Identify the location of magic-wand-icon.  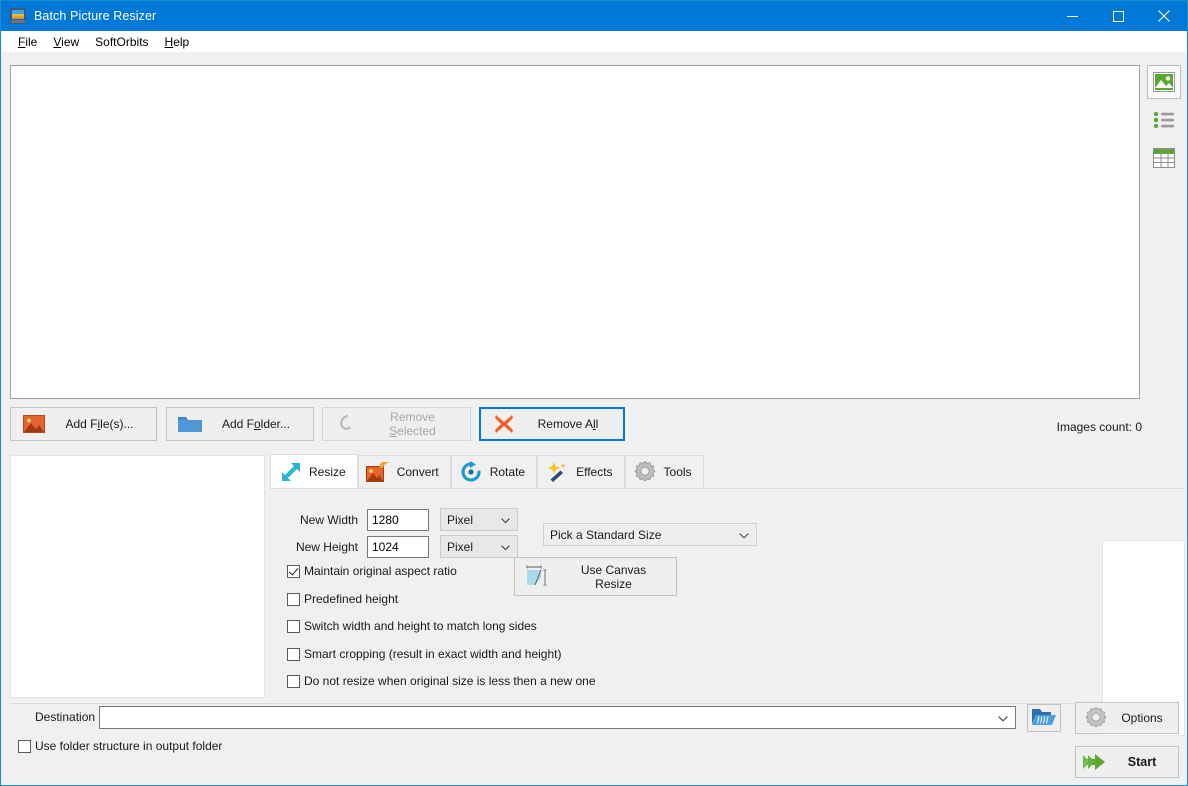
(557, 472).